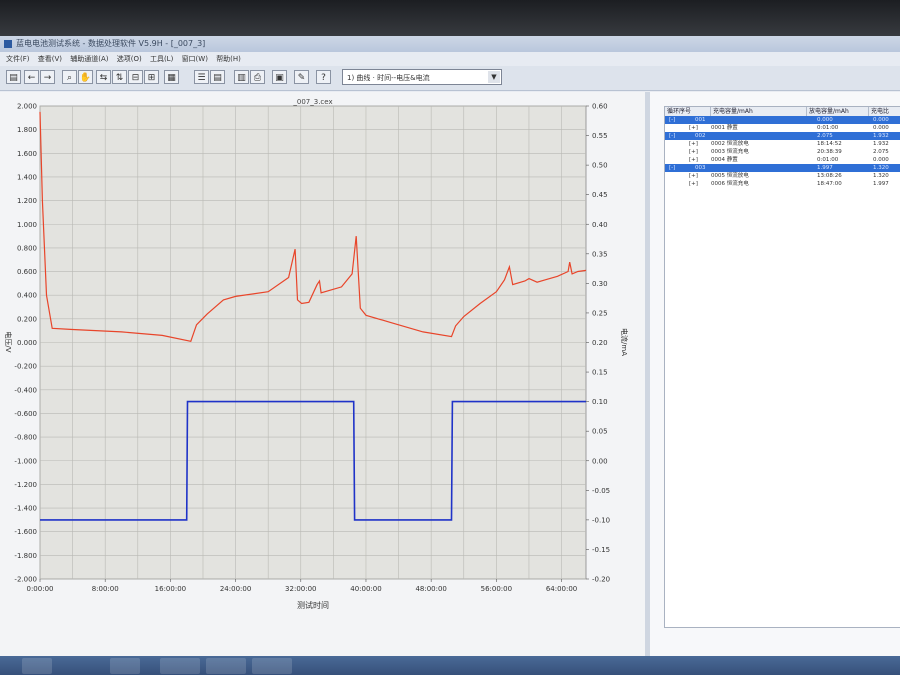 The height and width of the screenshot is (675, 900). Describe the element at coordinates (226, 666) in the screenshot. I see `taskbar-app-data` at that location.